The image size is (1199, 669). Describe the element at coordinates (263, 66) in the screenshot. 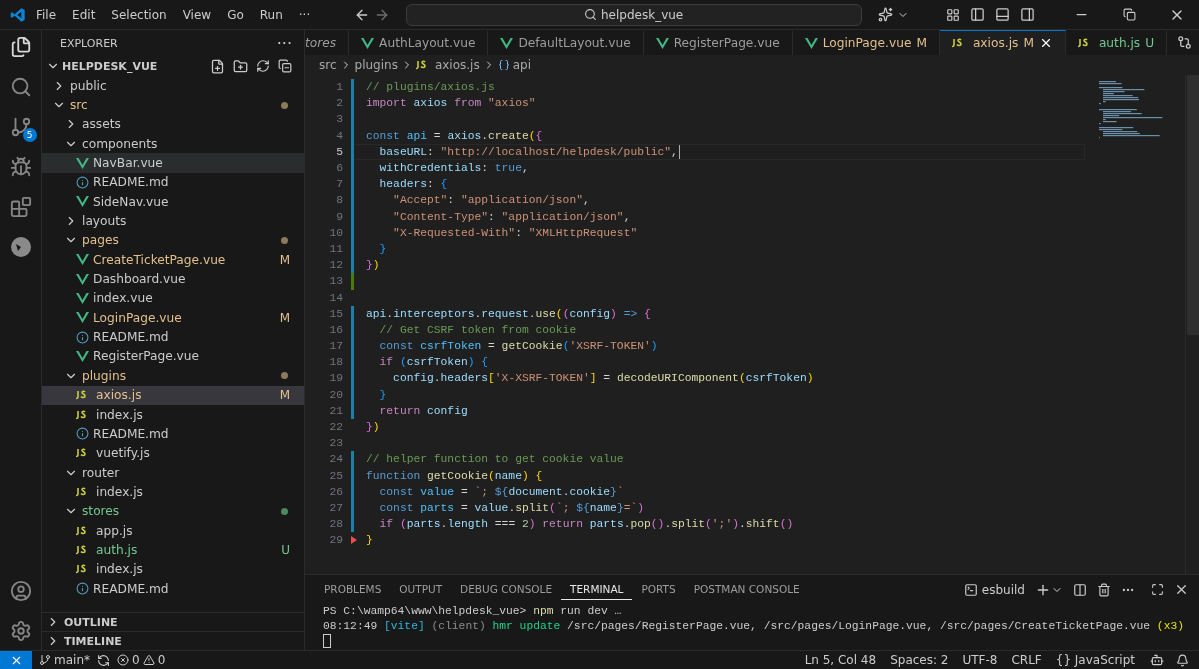

I see `refresh-icon` at that location.